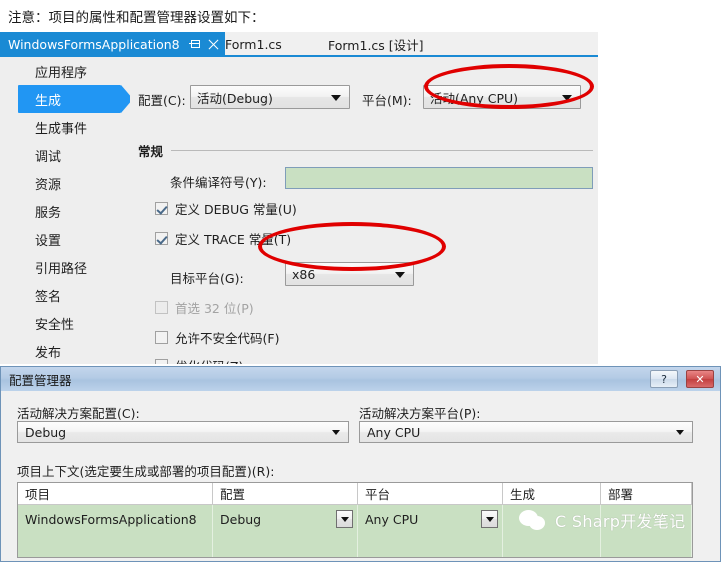 The width and height of the screenshot is (721, 562). Describe the element at coordinates (233, 239) in the screenshot. I see `define-trace-label: 定义 TRACE 常量(T)` at that location.